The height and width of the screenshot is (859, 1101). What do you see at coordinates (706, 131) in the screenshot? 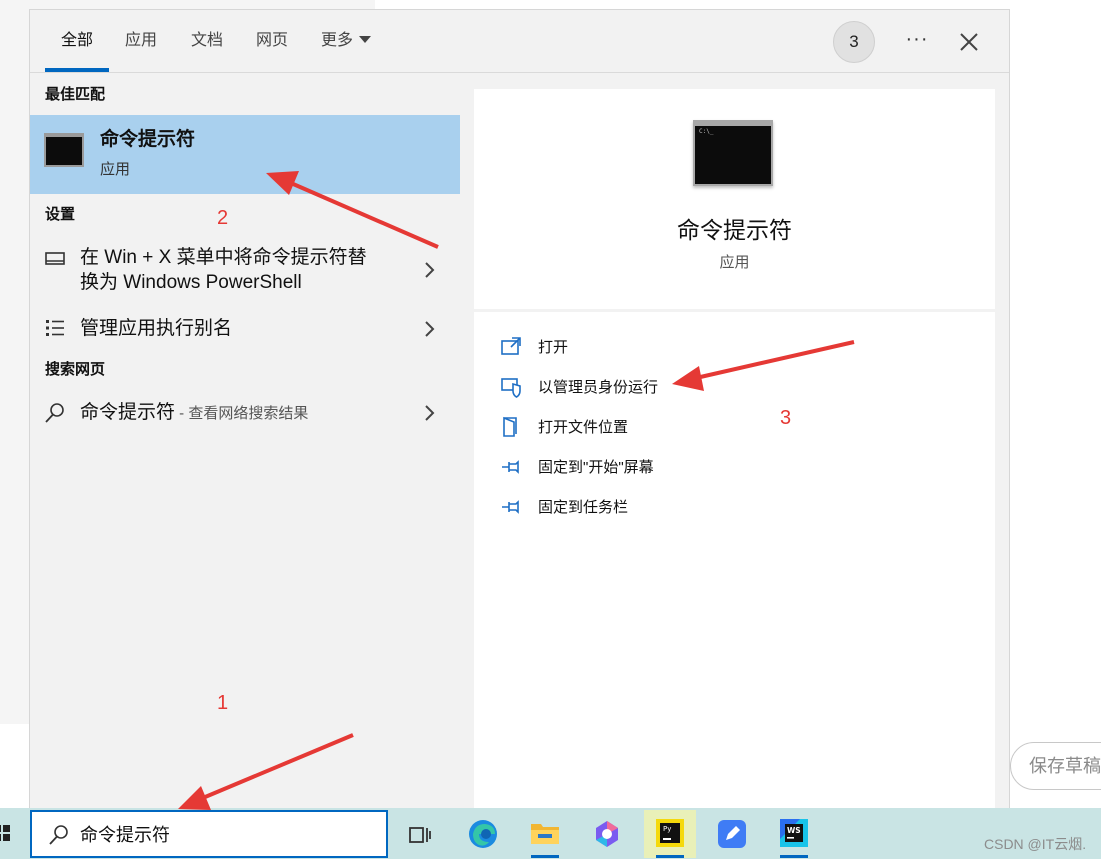
I see `prompt-cursor-icon: C:\_` at bounding box center [706, 131].